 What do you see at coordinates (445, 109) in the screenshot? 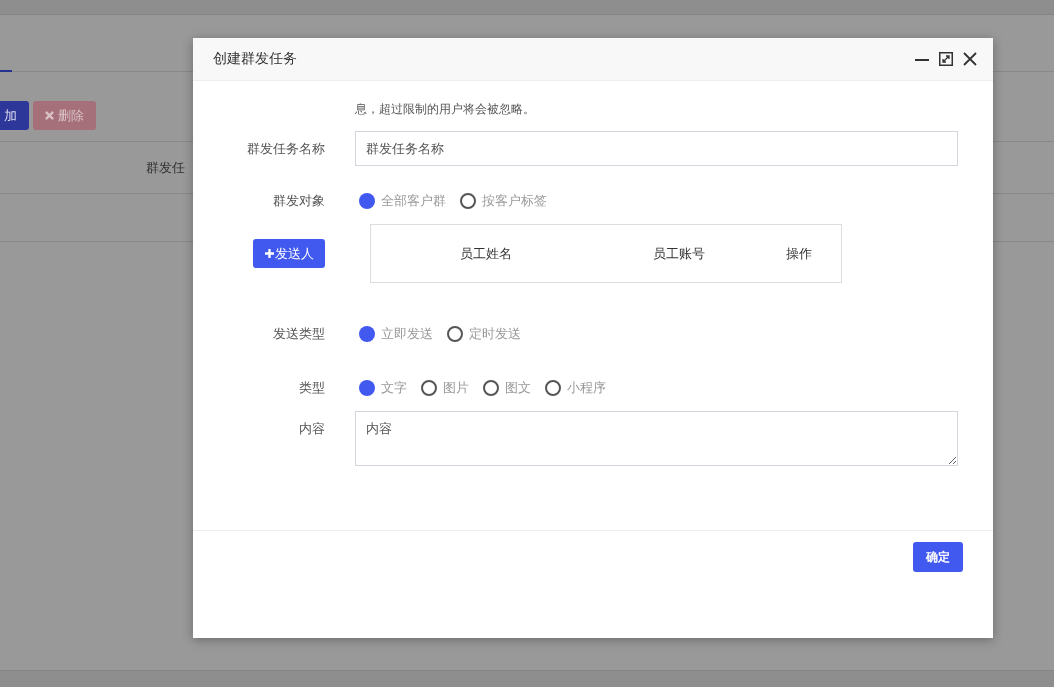
I see `note-text: 息，超过限制的用户将会被忽略。` at bounding box center [445, 109].